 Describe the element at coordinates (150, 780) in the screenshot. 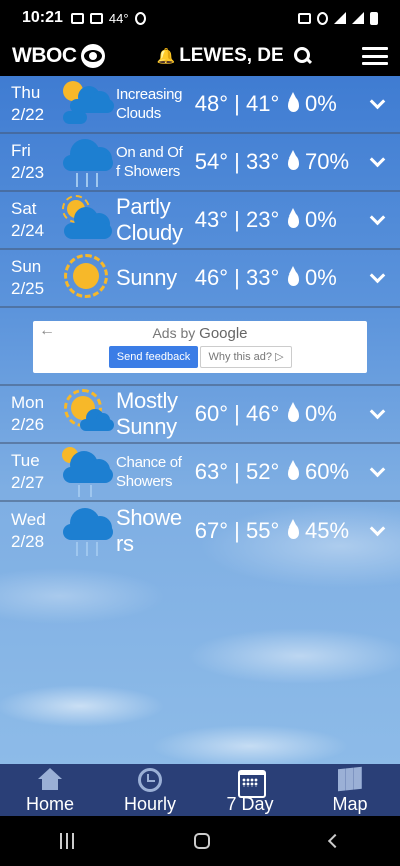

I see `clock-icon` at that location.